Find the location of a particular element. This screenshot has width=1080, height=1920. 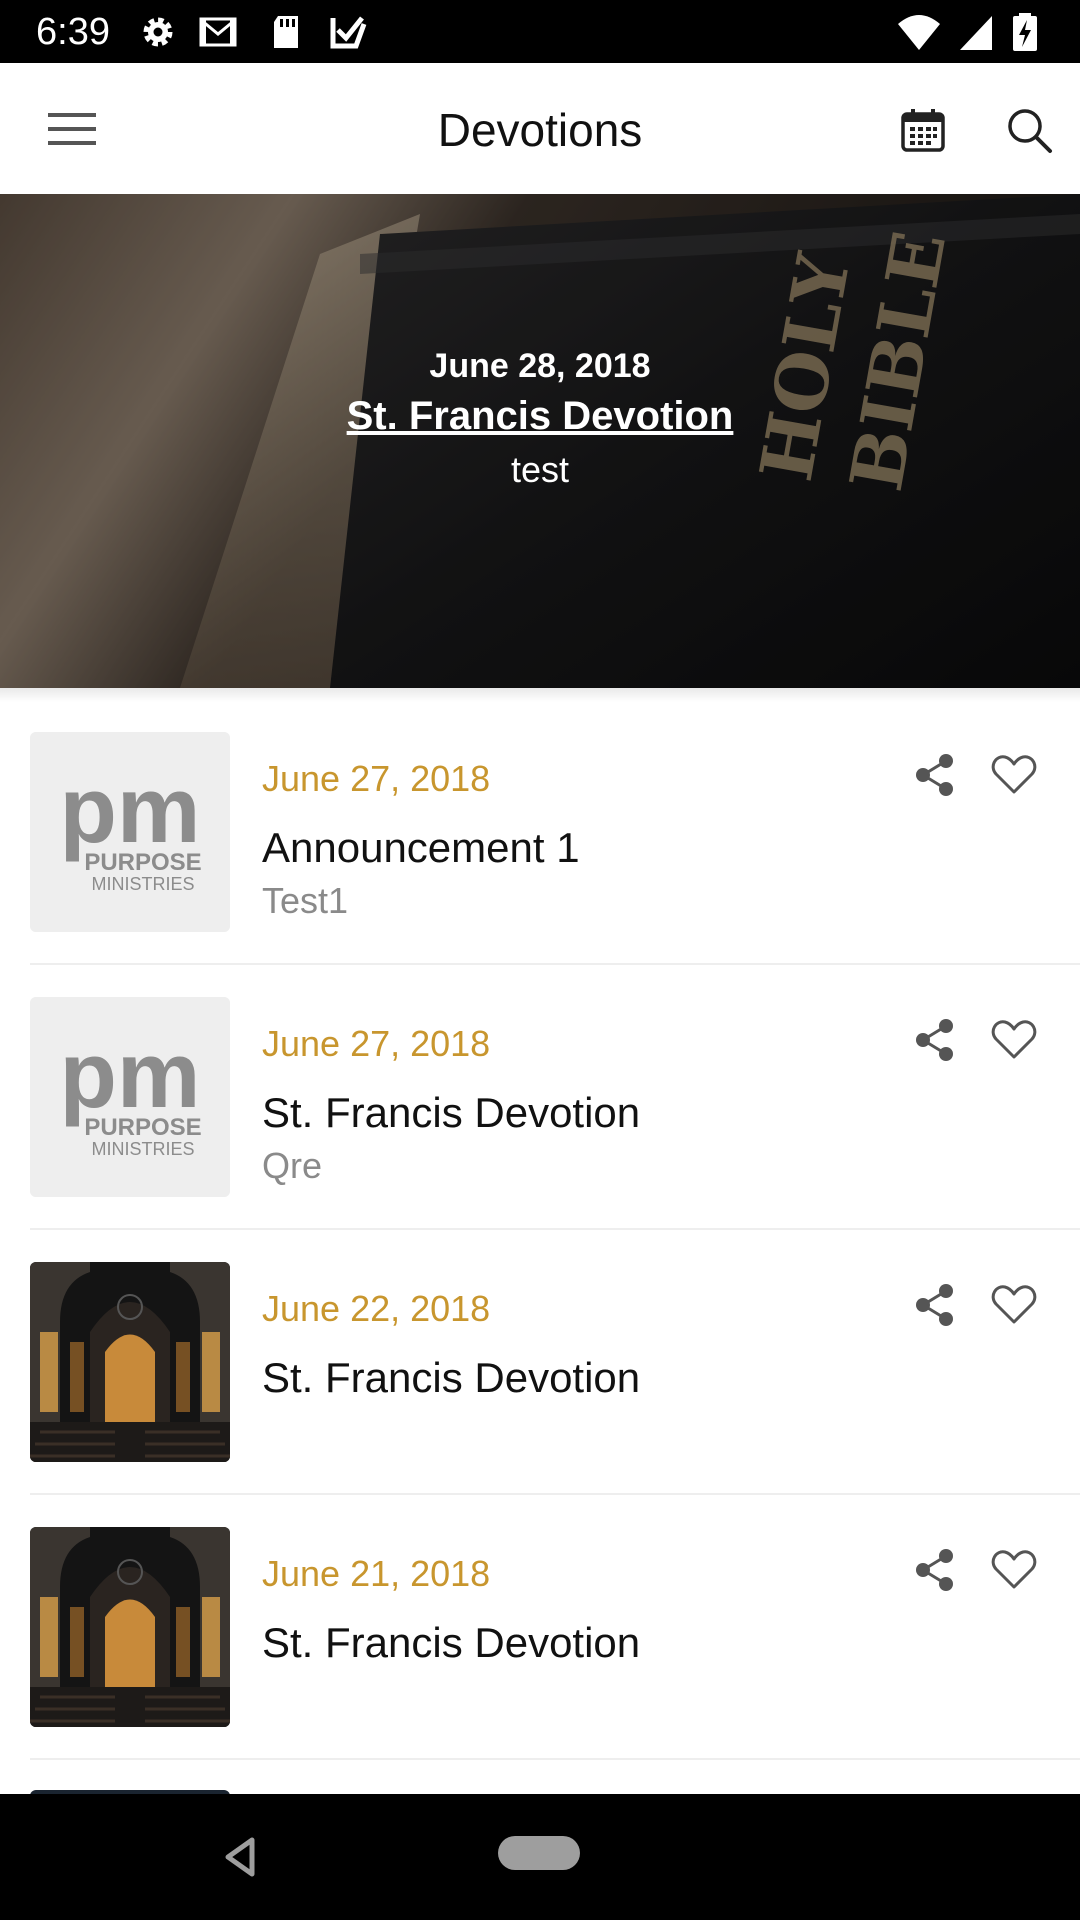

item-date: June 21, 2018 is located at coordinates (376, 1573).